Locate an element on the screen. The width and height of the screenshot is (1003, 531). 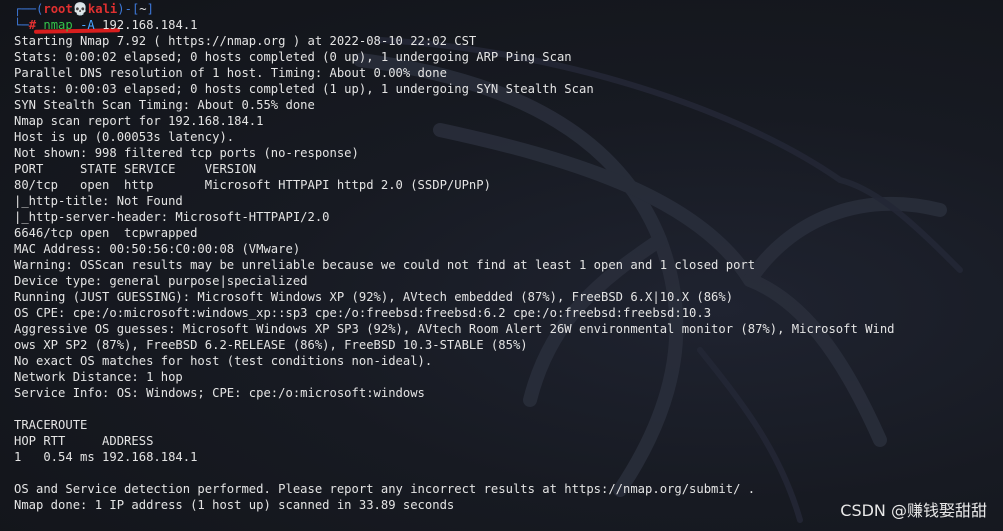
prompt-line: ┌──(root💀kali)-[~] is located at coordinates (508, 9).